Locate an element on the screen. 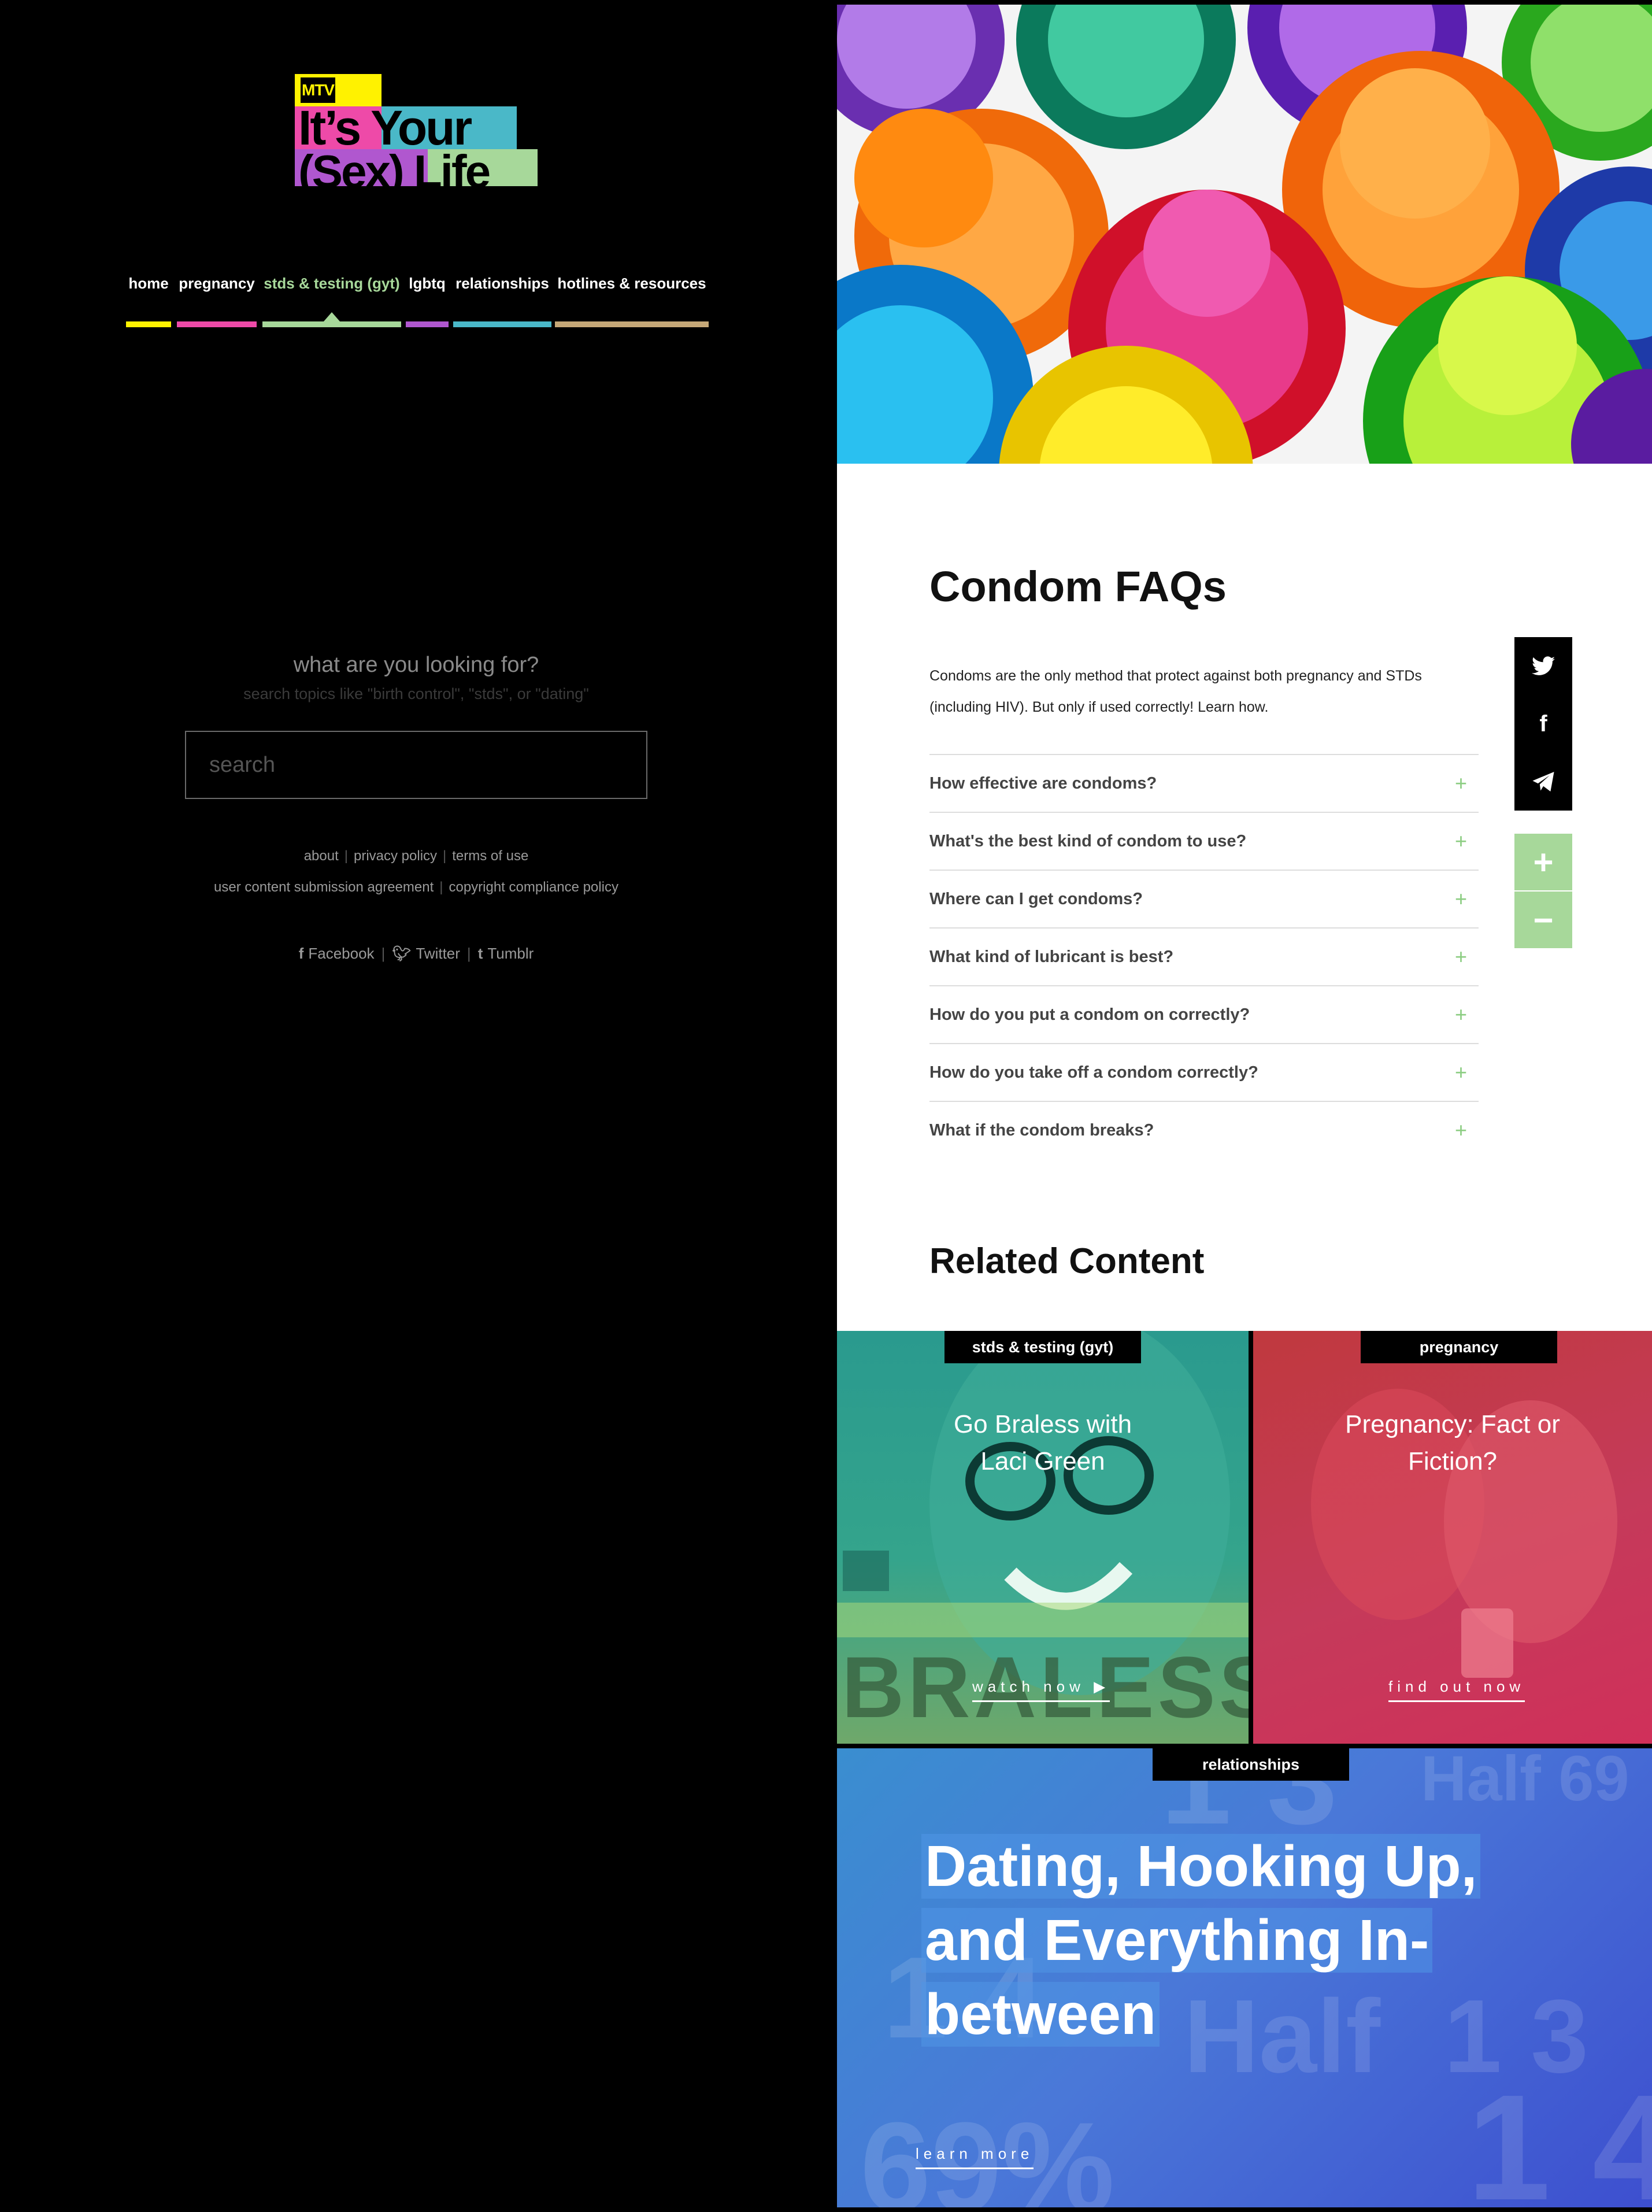 This screenshot has height=2212, width=1652. faq-question: How do you put a condom on correctly? is located at coordinates (1089, 1014).